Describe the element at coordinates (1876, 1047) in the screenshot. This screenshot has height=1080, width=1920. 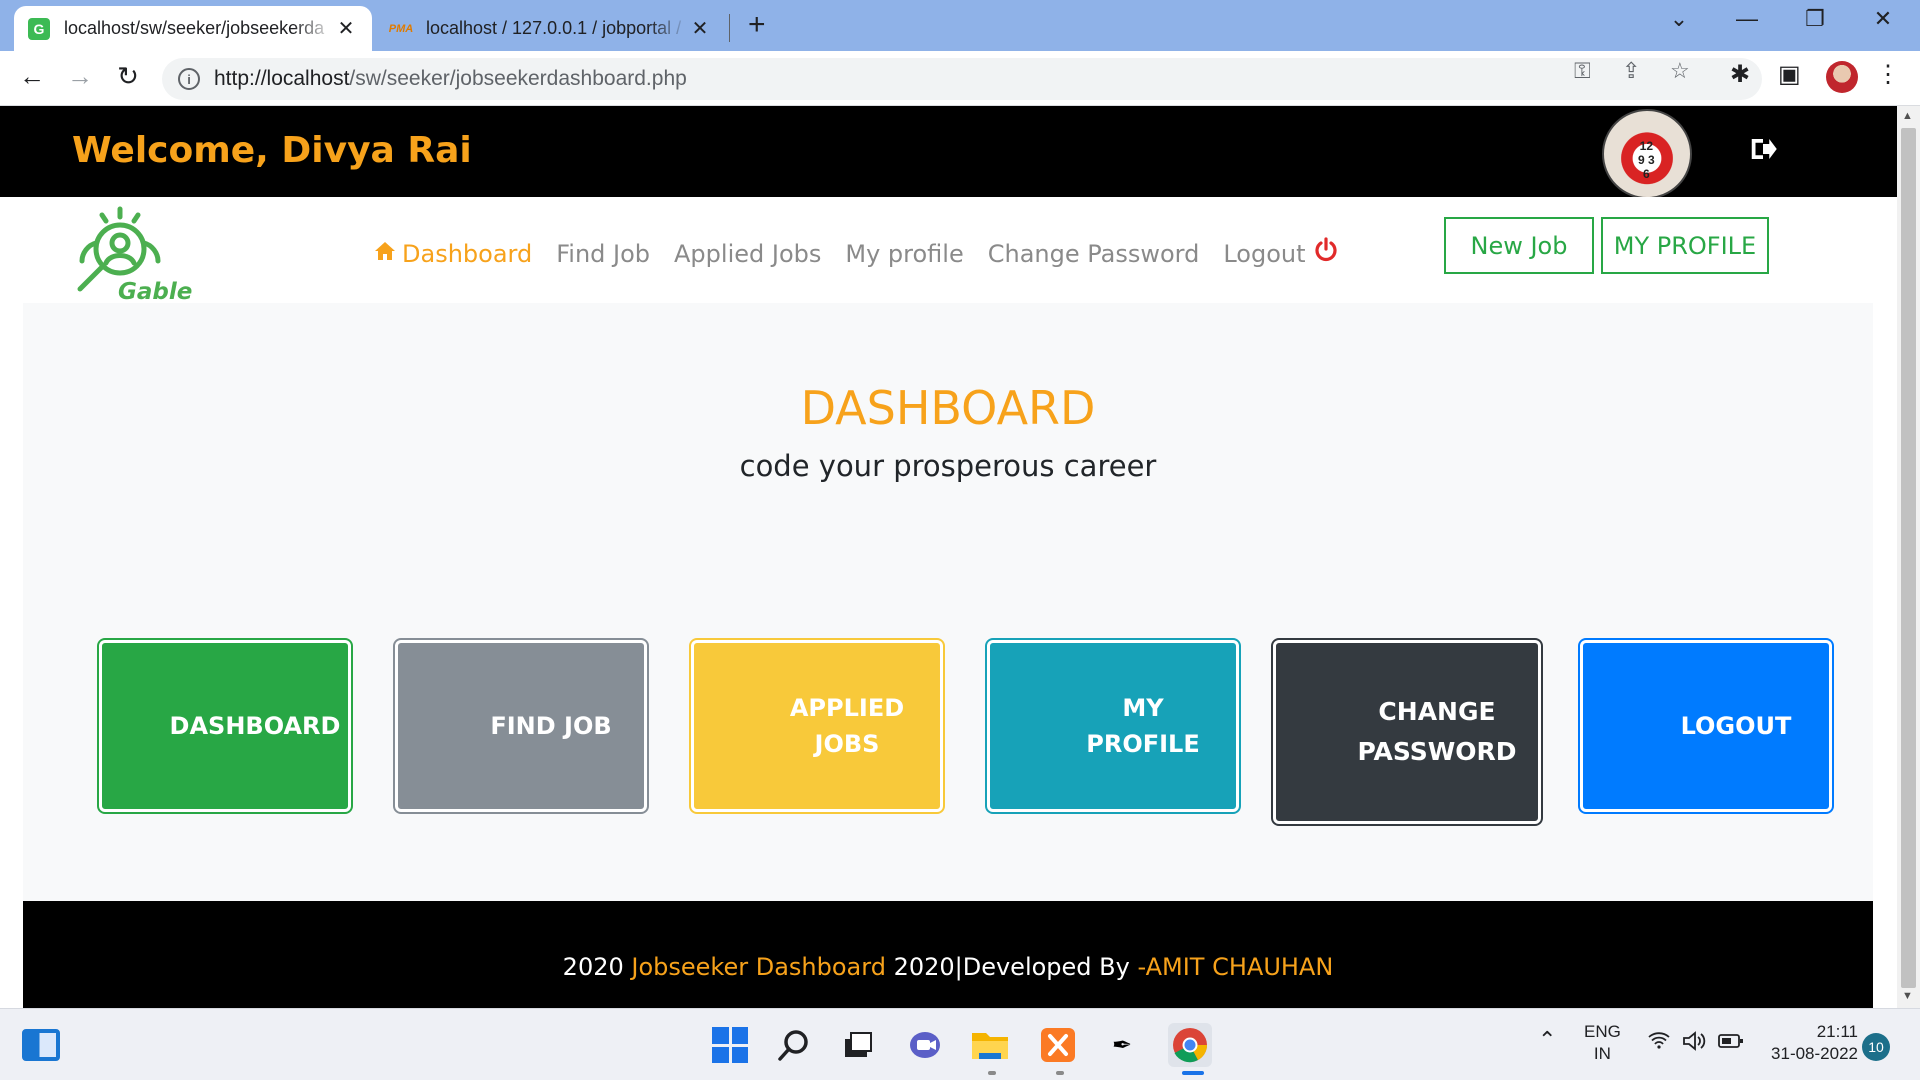
I see `notification-badge: 10` at that location.